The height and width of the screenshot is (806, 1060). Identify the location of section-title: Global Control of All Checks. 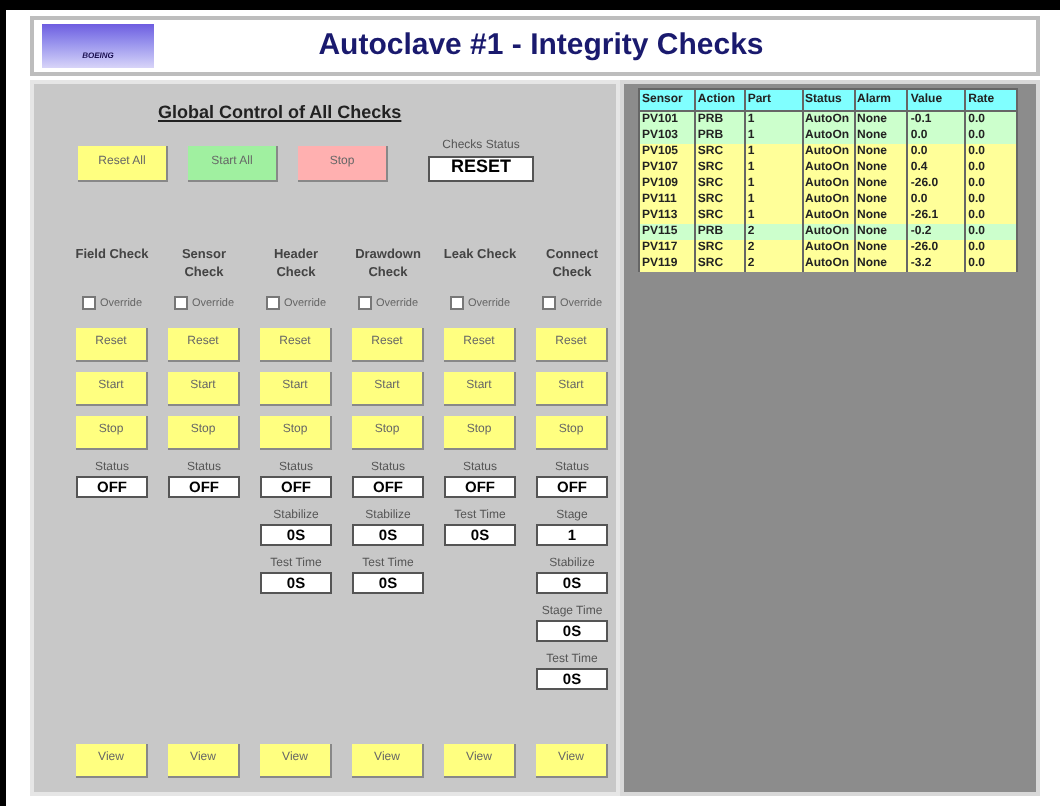
(280, 113).